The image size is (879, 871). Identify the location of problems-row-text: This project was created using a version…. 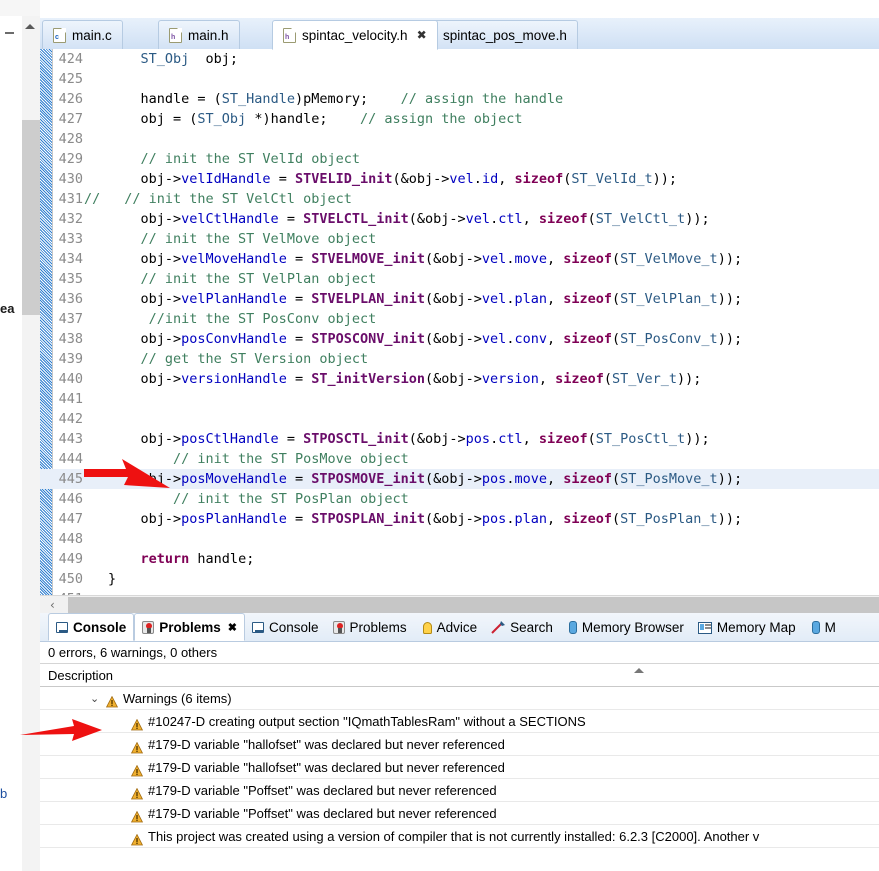
(454, 836).